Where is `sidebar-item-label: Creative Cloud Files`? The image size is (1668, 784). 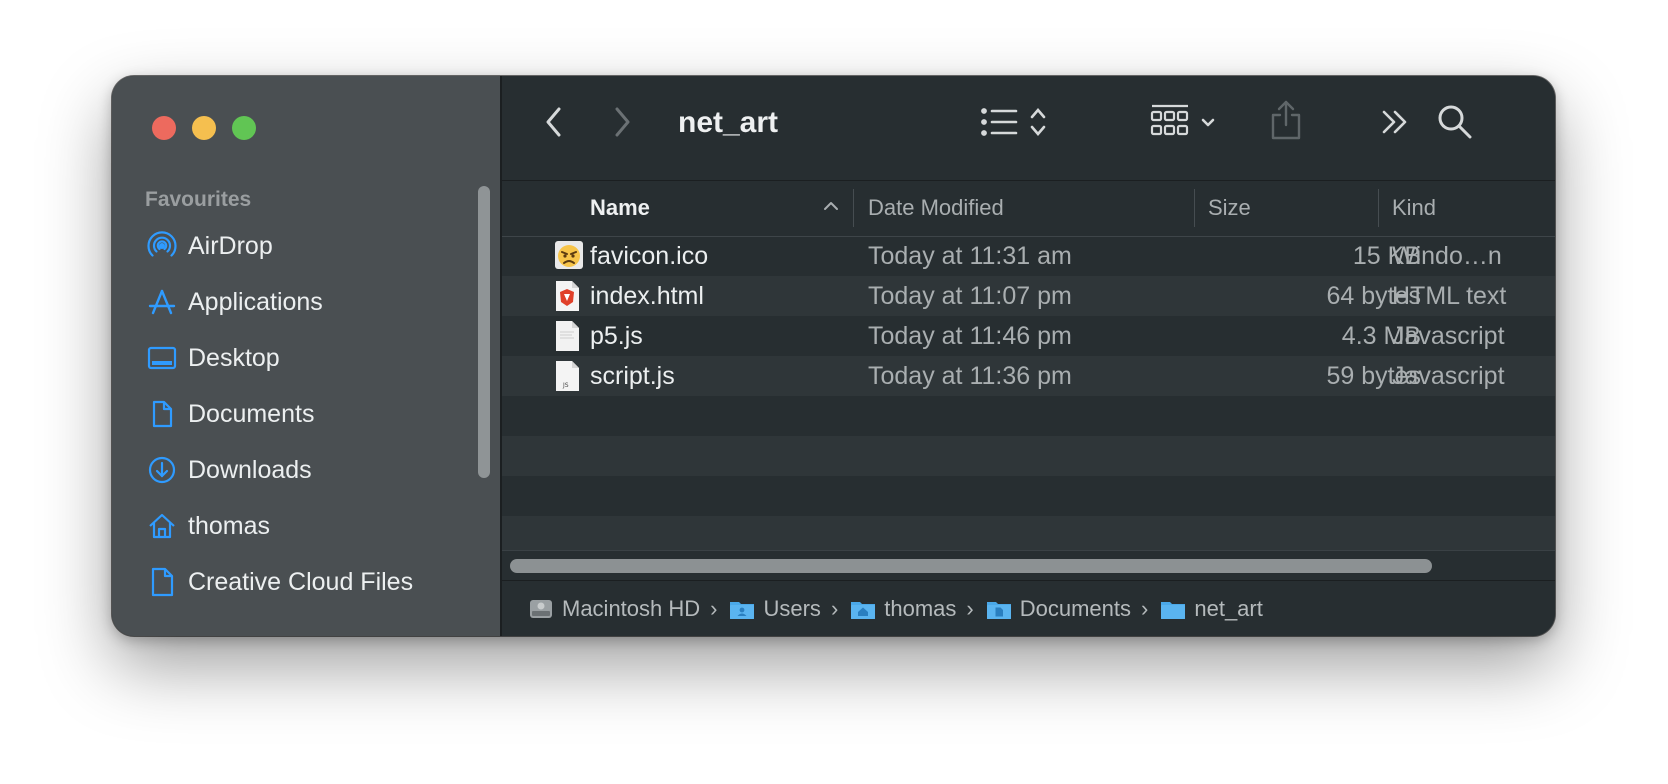 sidebar-item-label: Creative Cloud Files is located at coordinates (301, 581).